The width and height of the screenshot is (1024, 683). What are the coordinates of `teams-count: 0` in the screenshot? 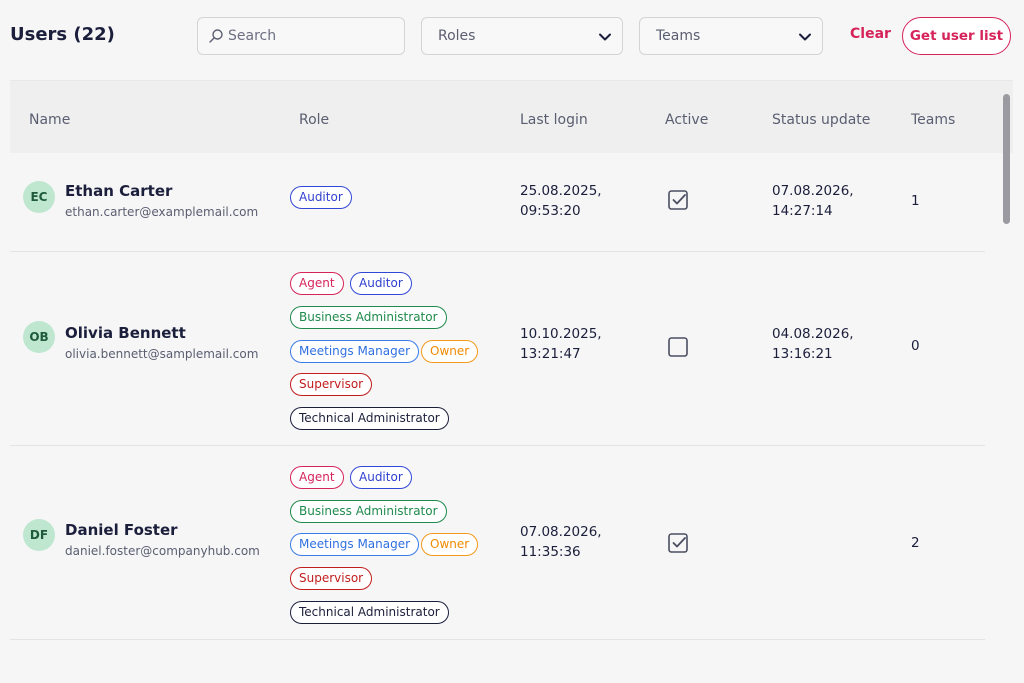 It's located at (915, 346).